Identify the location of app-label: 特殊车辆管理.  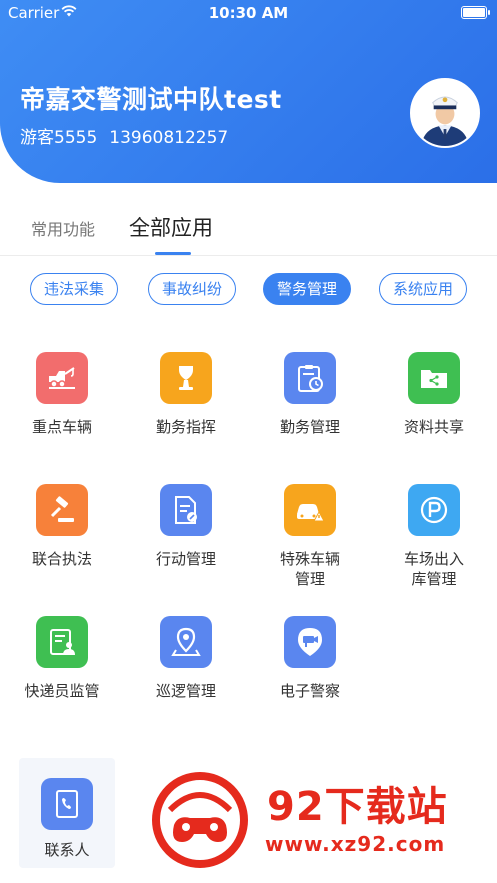
(309, 569).